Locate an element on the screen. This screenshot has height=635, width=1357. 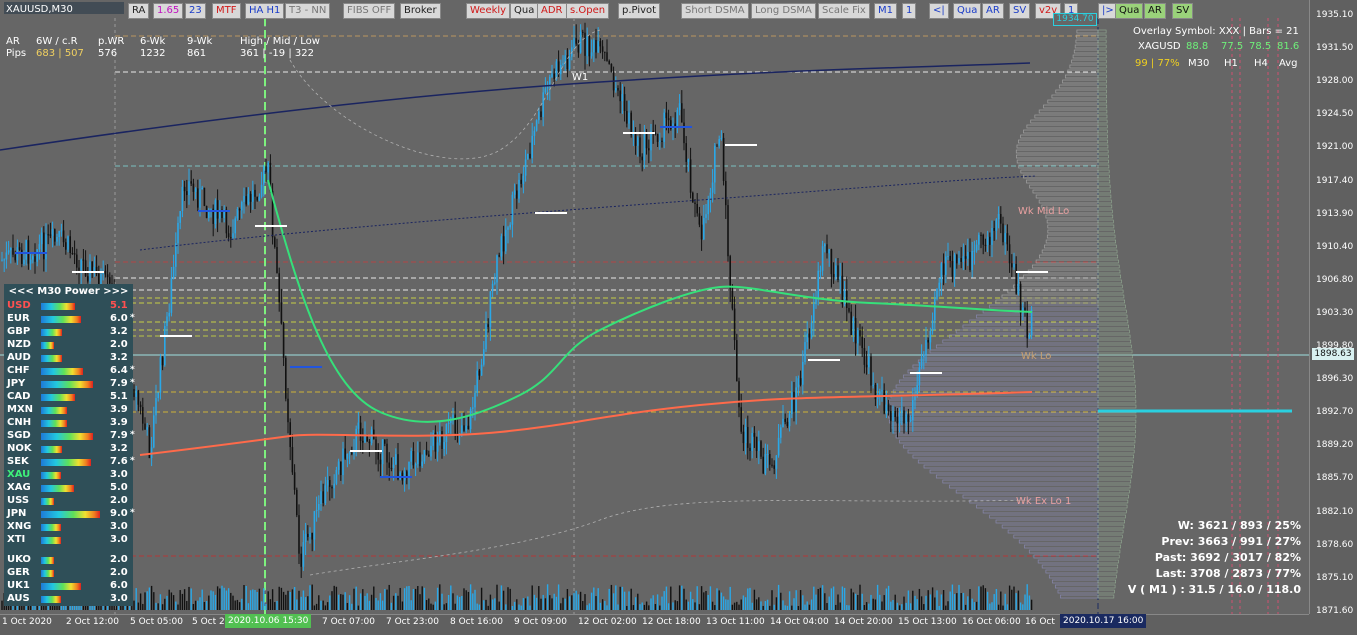
toolbar-button-weekly: Weekly is located at coordinates (488, 11).